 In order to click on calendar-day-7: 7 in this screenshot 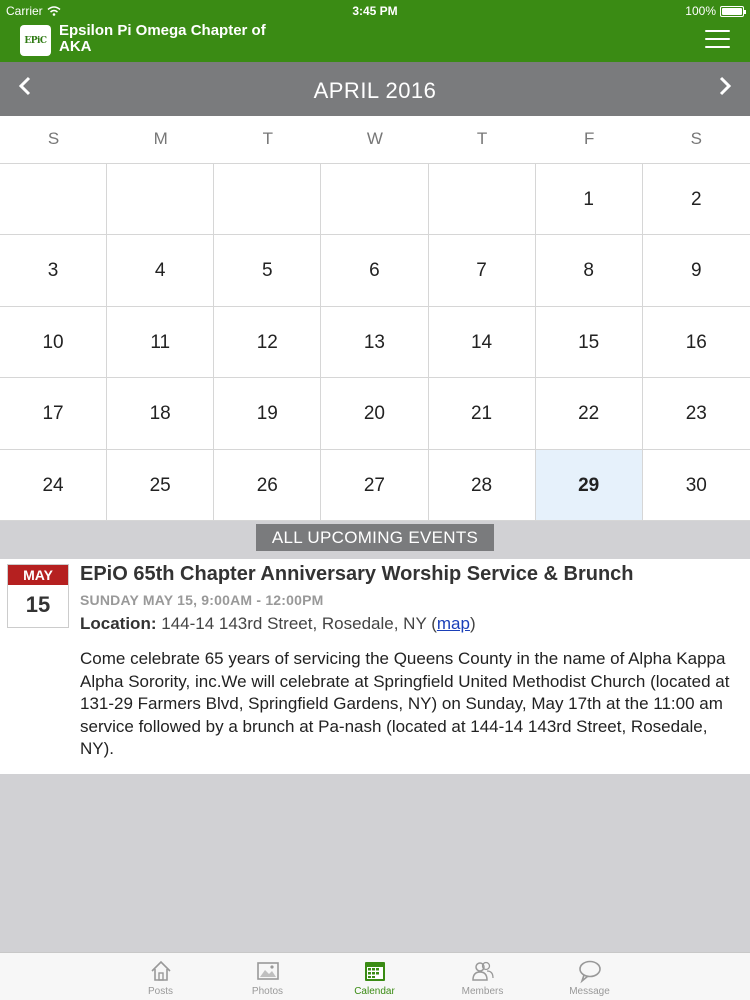, I will do `click(482, 270)`.